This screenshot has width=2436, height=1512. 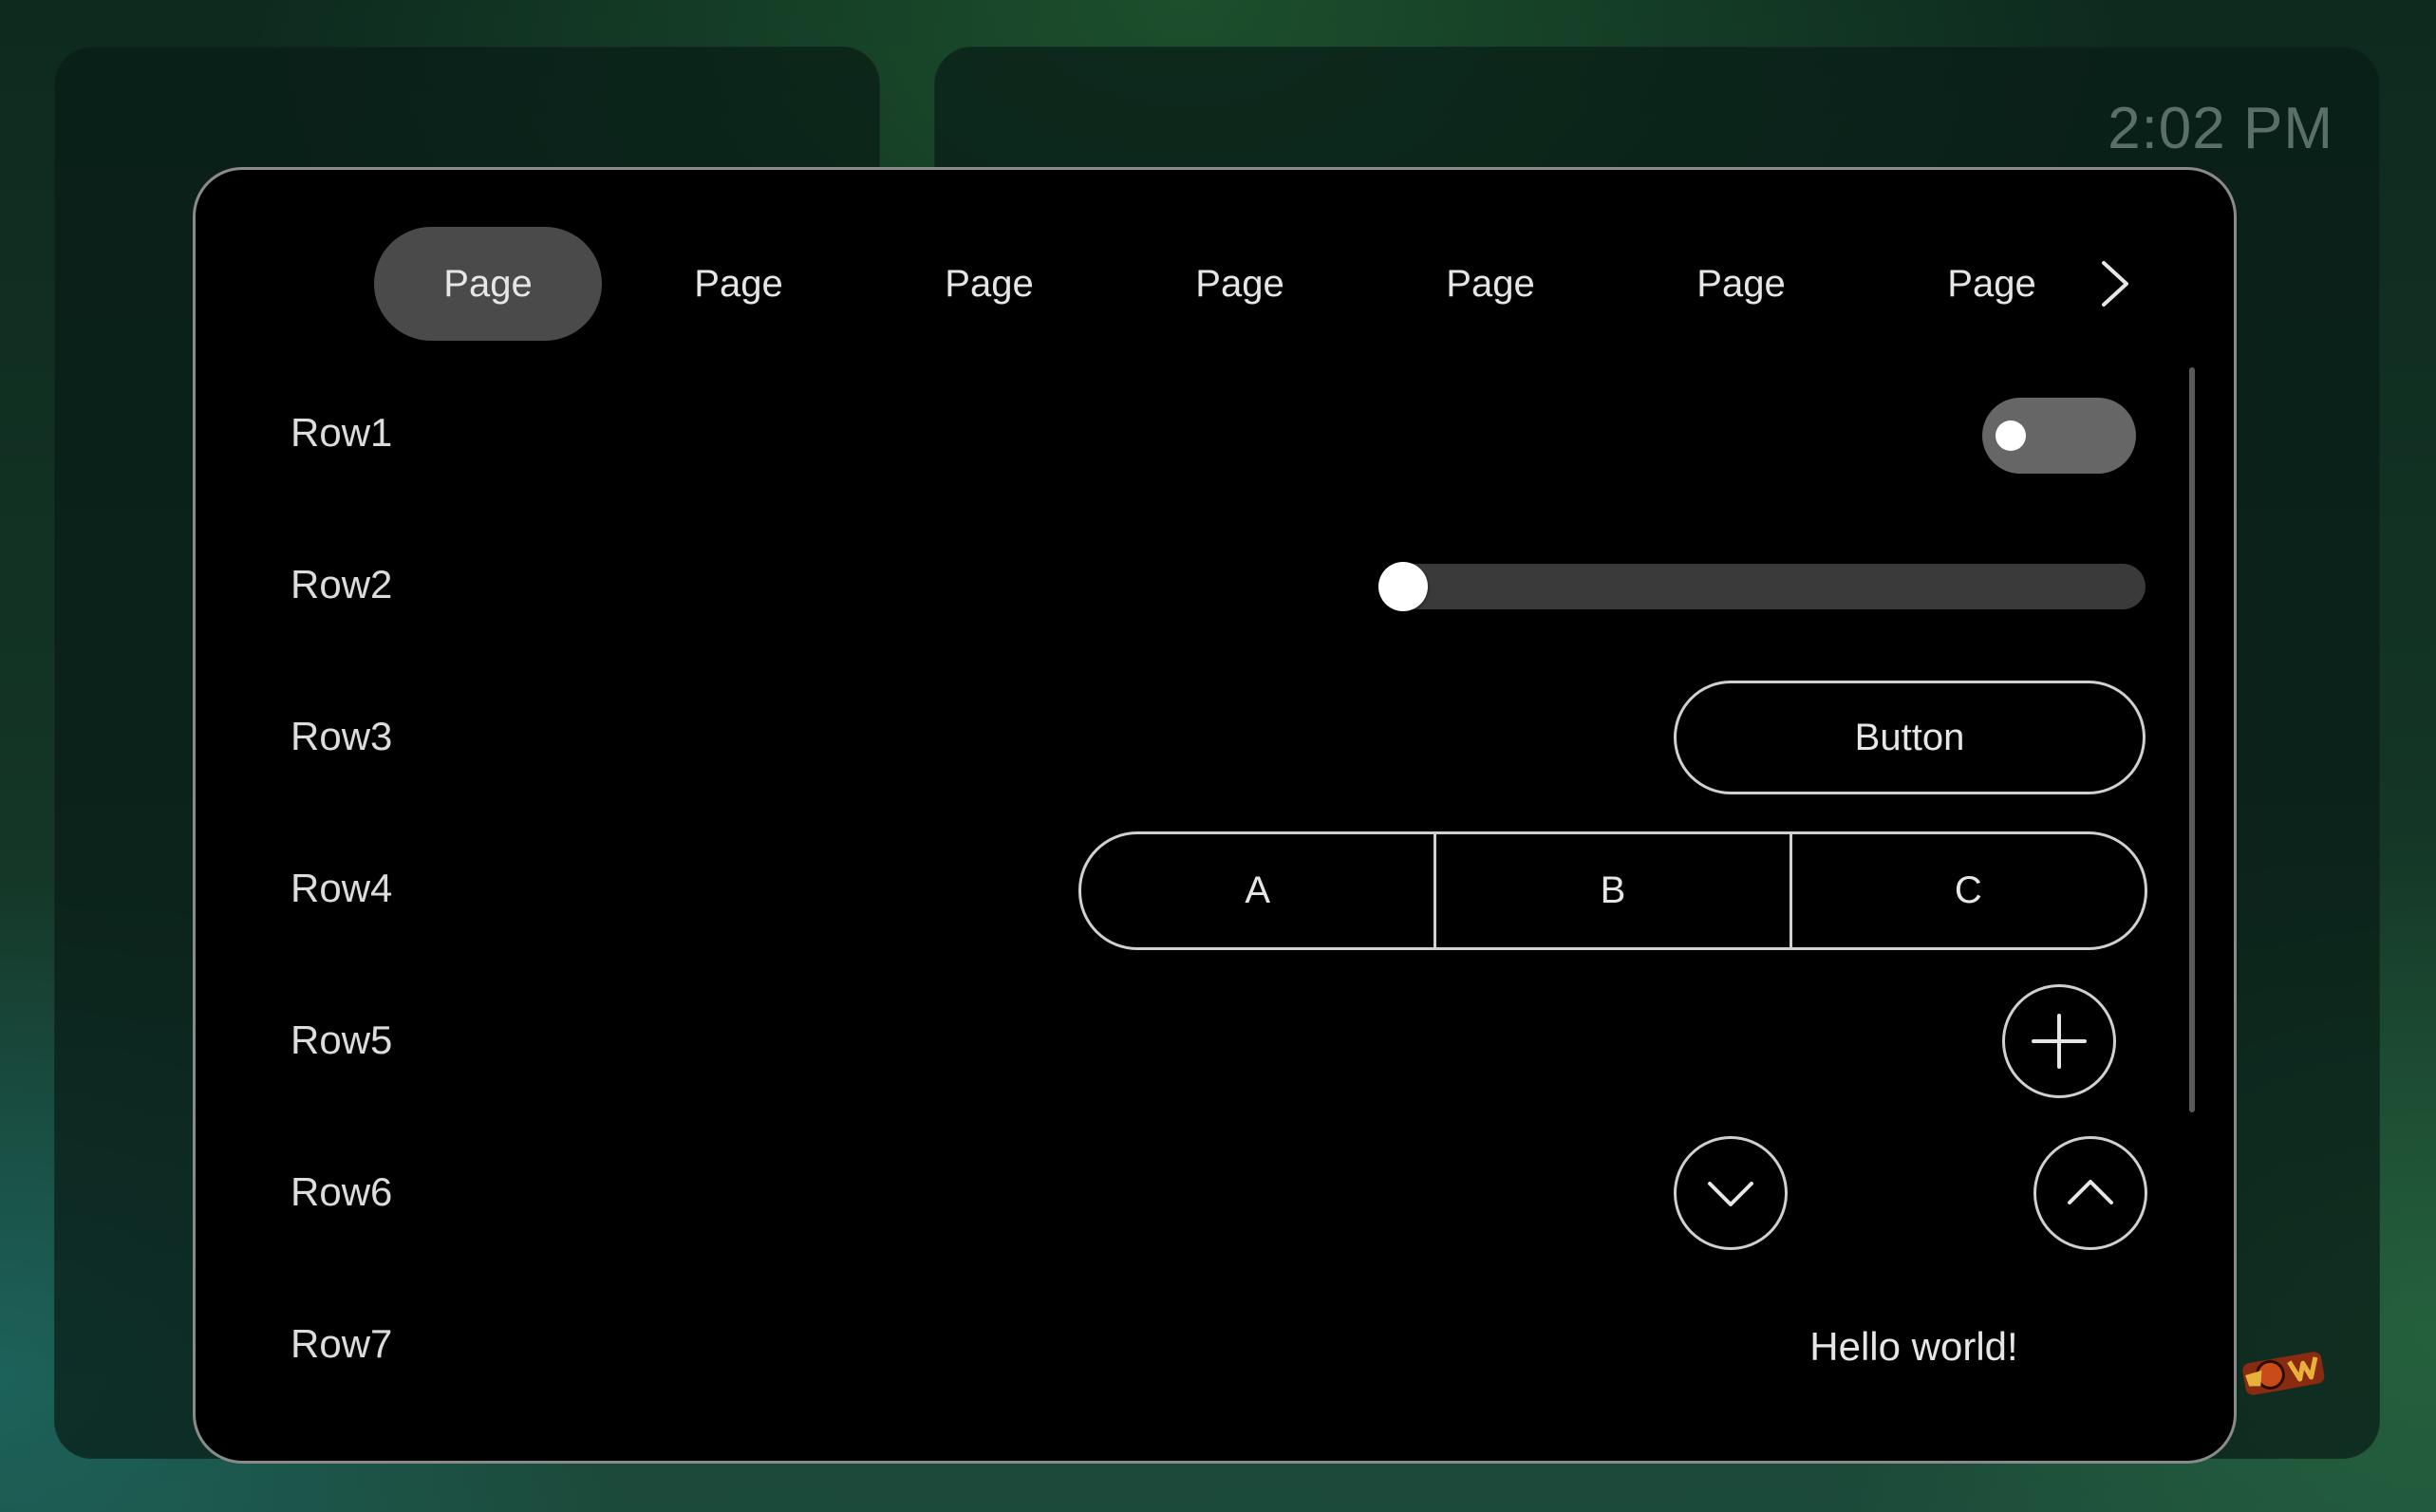 I want to click on row2-slider, so click(x=1762, y=586).